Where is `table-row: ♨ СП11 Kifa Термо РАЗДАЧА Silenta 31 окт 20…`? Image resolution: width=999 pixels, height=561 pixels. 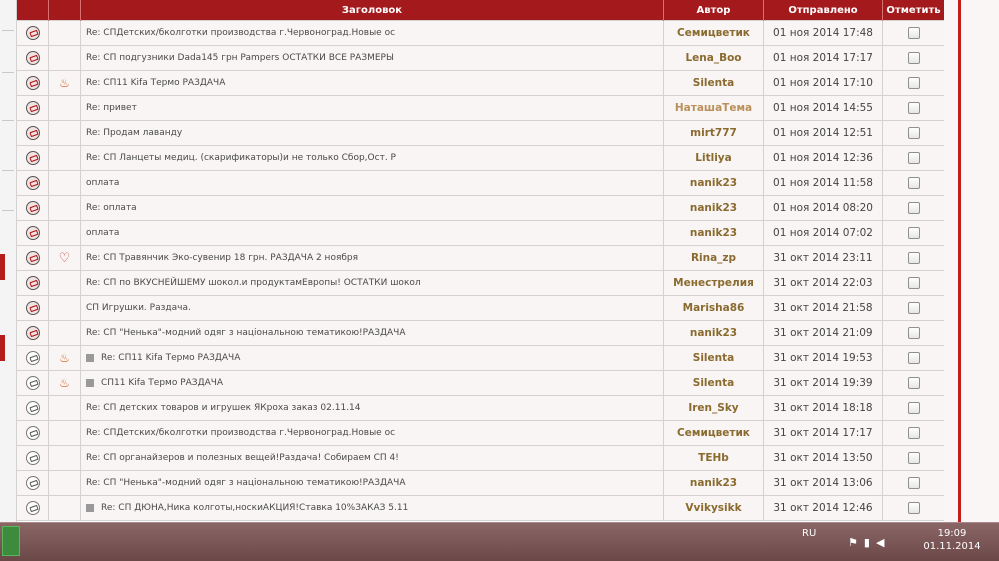 table-row: ♨ СП11 Kifa Термо РАЗДАЧА Silenta 31 окт 20… is located at coordinates (480, 383).